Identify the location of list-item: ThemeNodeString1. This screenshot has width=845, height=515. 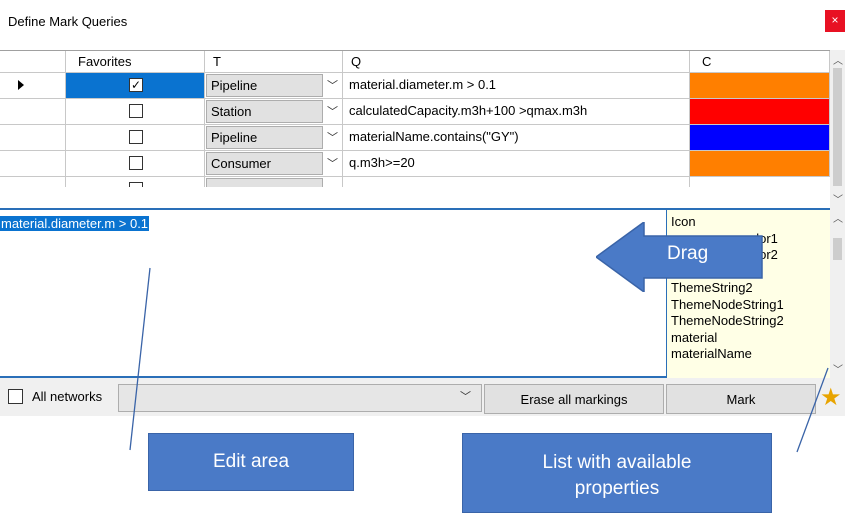
(748, 305).